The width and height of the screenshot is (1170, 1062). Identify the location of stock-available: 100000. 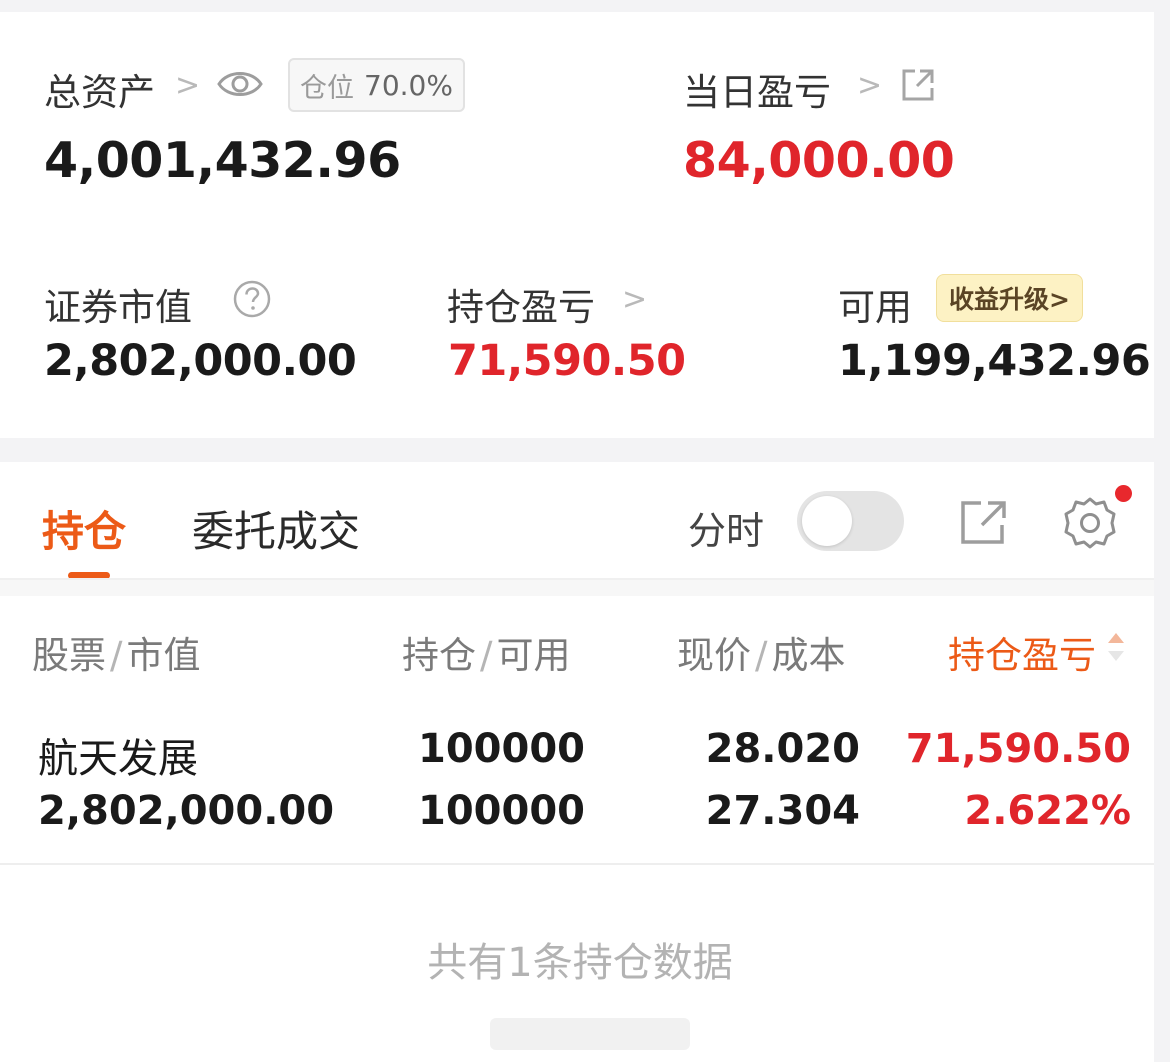
(501, 811).